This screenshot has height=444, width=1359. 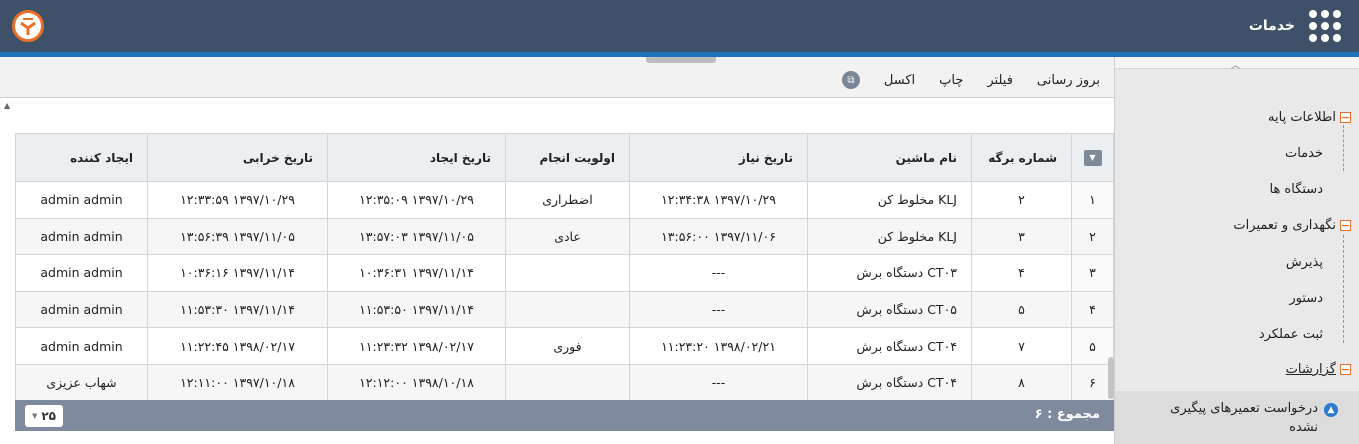 I want to click on sidebar-item-unfollowed-repairs: ▲ درخواست تعمیرهای پیگیری نشده, so click(x=1237, y=417).